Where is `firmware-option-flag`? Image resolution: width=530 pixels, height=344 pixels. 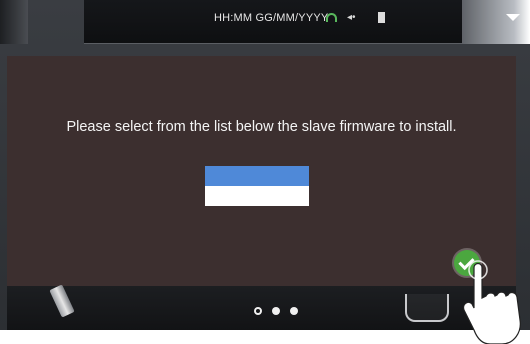
firmware-option-flag is located at coordinates (257, 186).